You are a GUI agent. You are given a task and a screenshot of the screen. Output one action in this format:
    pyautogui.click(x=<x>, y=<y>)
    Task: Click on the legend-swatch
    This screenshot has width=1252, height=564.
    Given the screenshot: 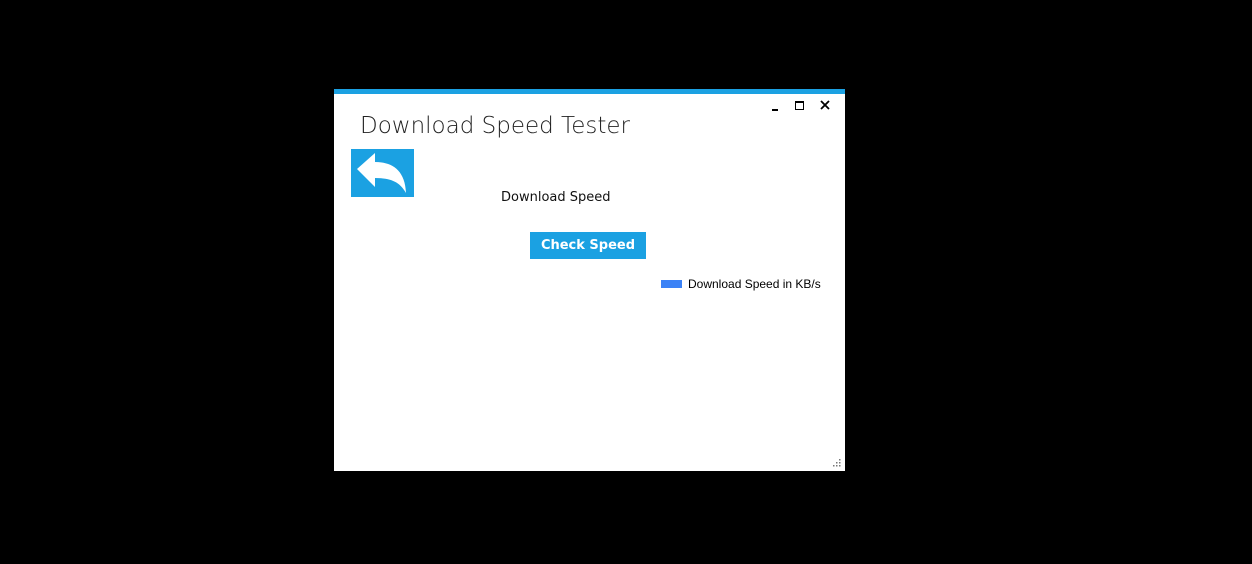 What is the action you would take?
    pyautogui.click(x=671, y=284)
    